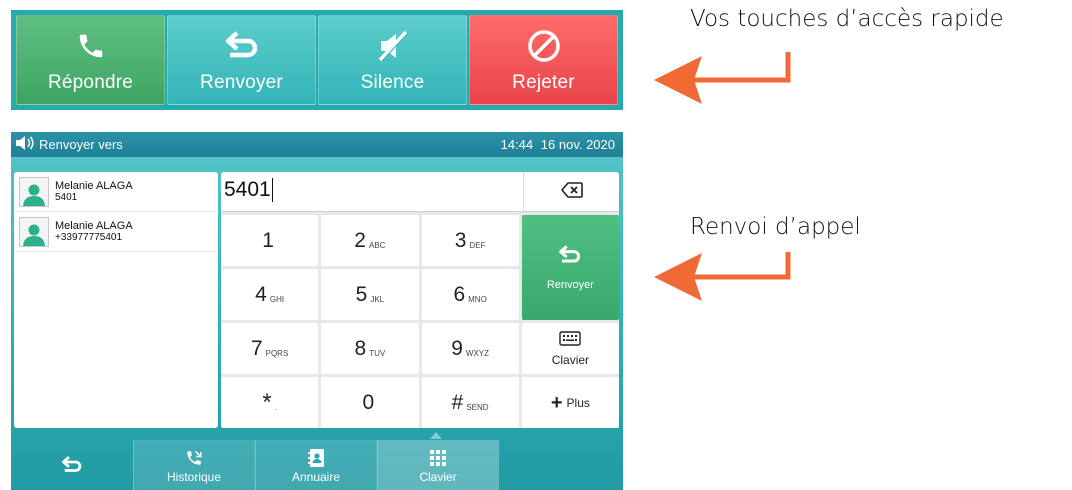  What do you see at coordinates (577, 144) in the screenshot?
I see `status-date: 16 nov. 2020` at bounding box center [577, 144].